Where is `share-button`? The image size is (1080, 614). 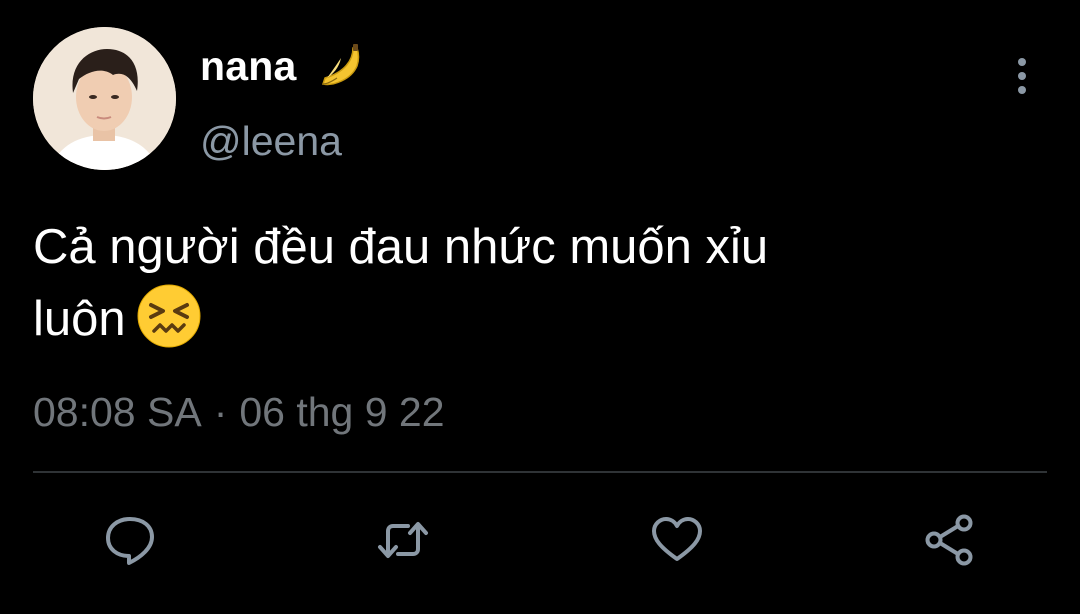
share-button is located at coordinates (949, 540).